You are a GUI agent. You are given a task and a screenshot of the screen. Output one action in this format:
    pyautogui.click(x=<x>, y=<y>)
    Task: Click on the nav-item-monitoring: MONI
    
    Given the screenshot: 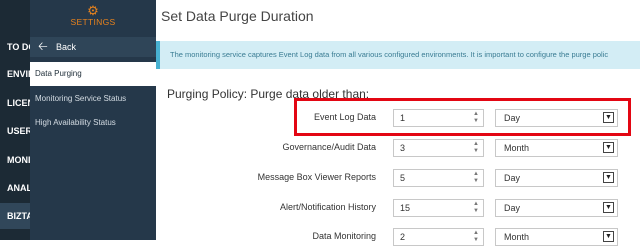 What is the action you would take?
    pyautogui.click(x=15, y=160)
    